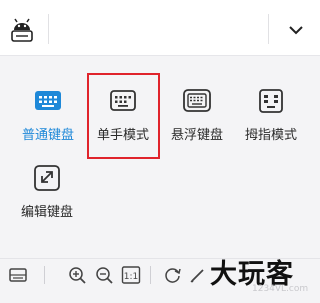 The height and width of the screenshot is (303, 320). I want to click on ratio-icon: 1:1, so click(131, 275).